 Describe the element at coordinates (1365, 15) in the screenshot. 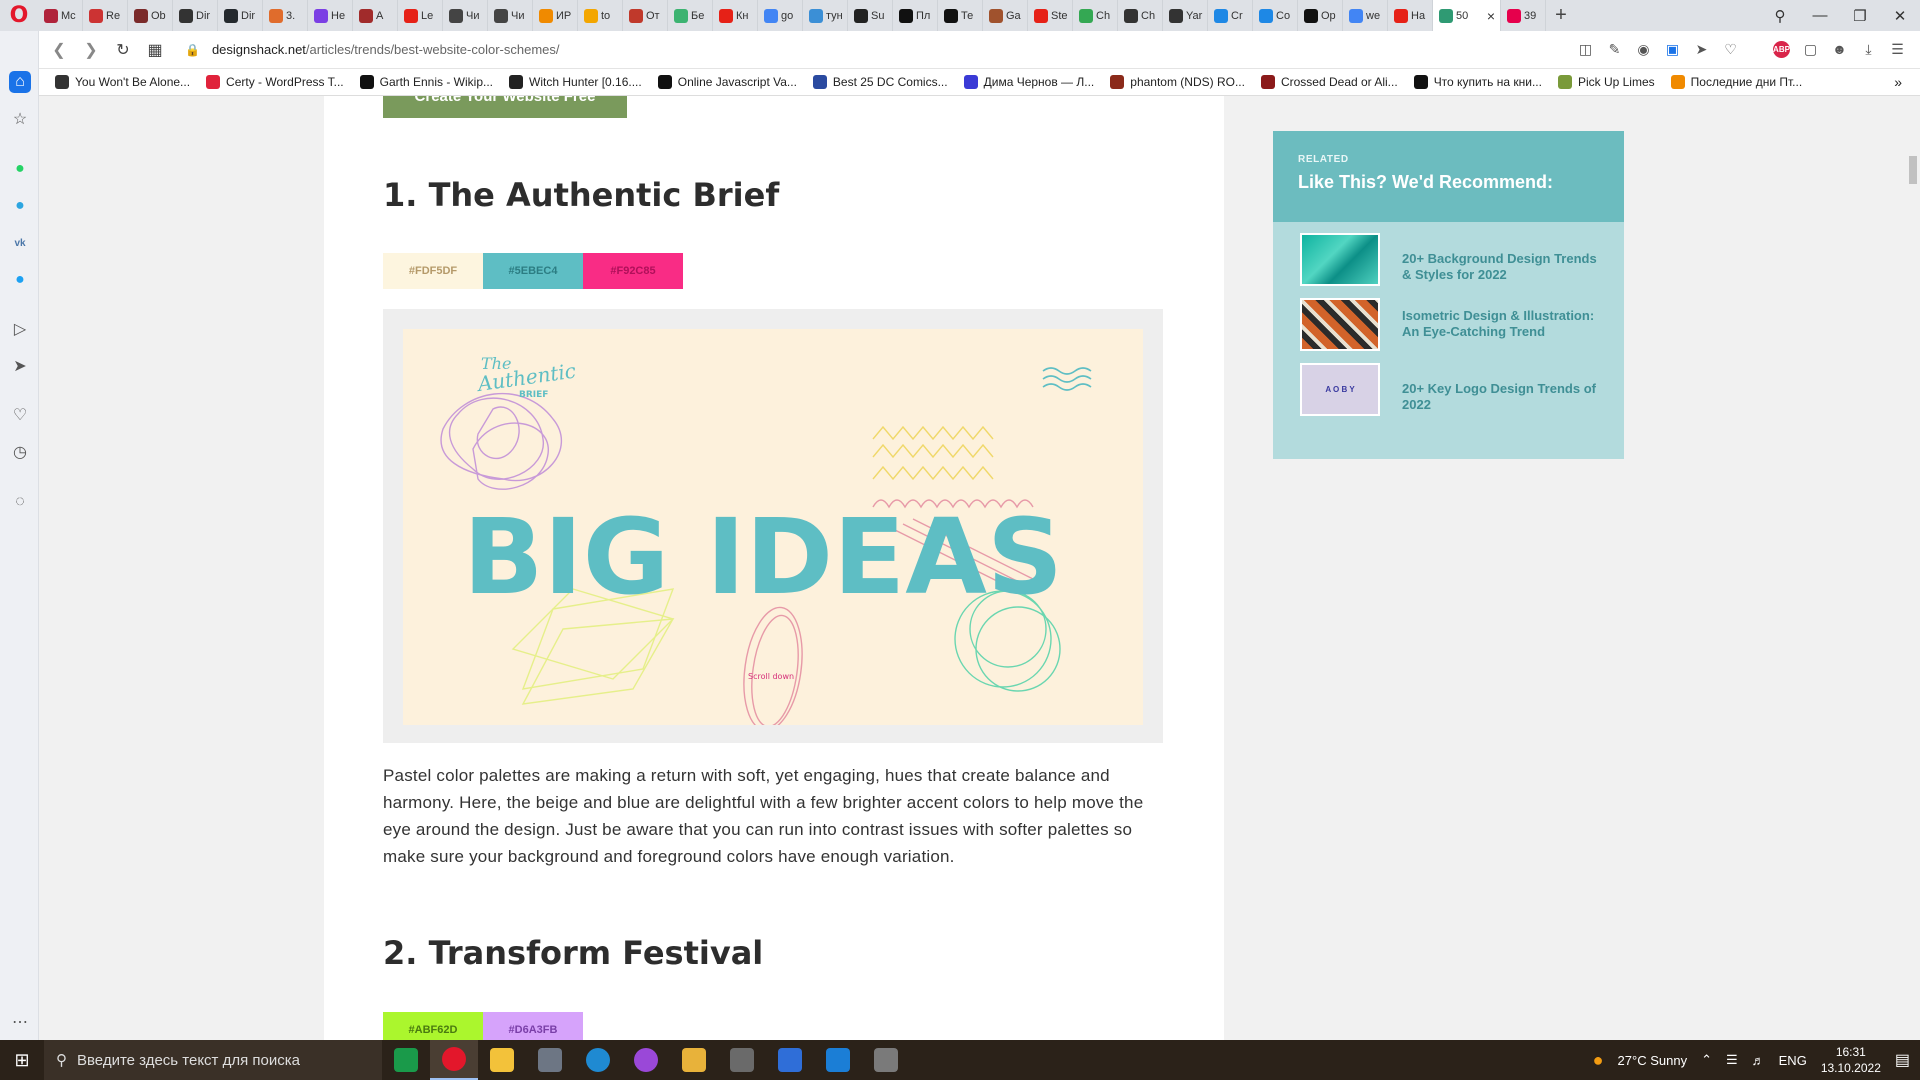

I see `browser-tab: we` at that location.